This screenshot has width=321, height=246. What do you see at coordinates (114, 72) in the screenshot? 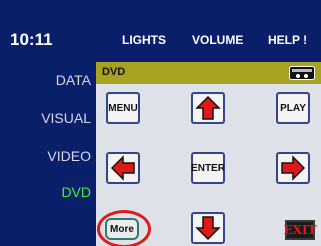
I see `panel-title: DVD` at bounding box center [114, 72].